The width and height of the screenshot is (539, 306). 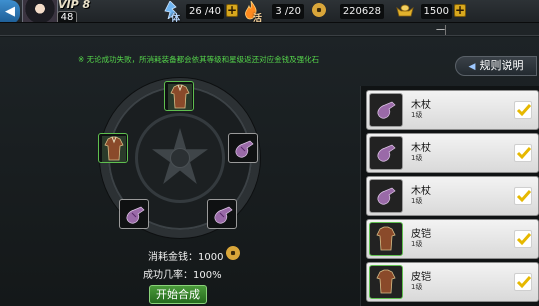 I want to click on gold-stat: 220628, so click(x=357, y=11).